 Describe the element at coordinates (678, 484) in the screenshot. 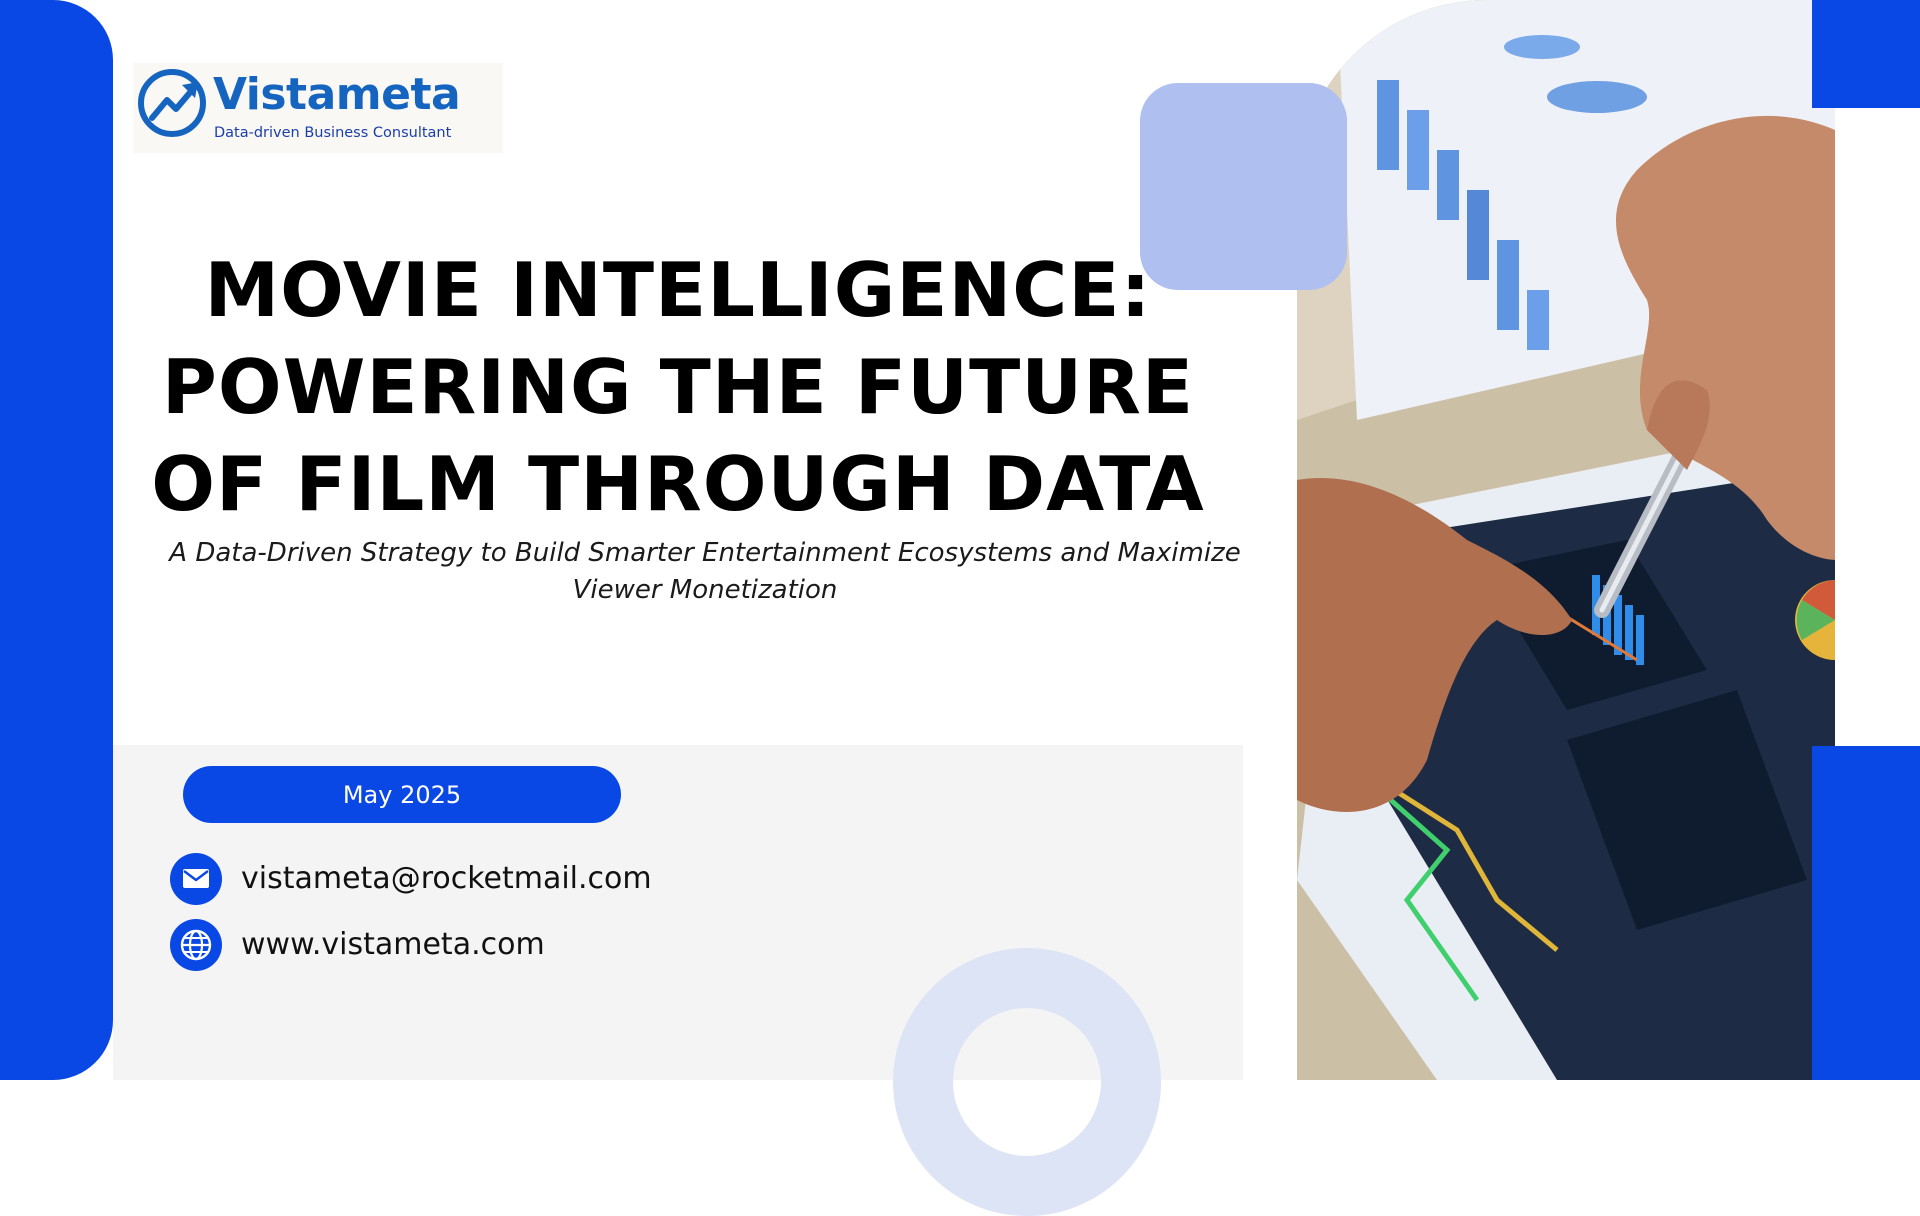

I see `title-line: OF FILM THROUGH DATA` at that location.